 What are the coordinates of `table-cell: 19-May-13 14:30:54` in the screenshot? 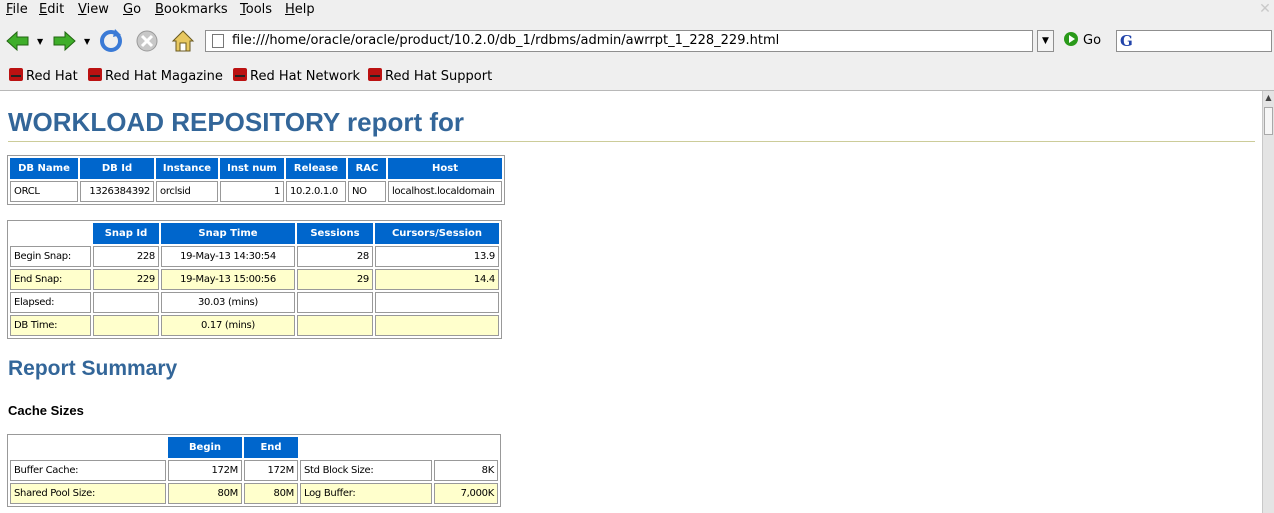 It's located at (228, 256).